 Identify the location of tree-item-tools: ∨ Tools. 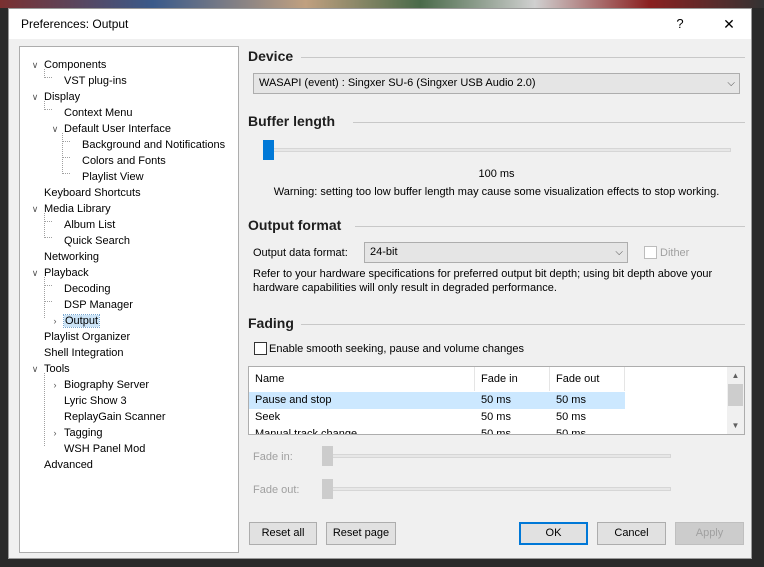
(51, 369).